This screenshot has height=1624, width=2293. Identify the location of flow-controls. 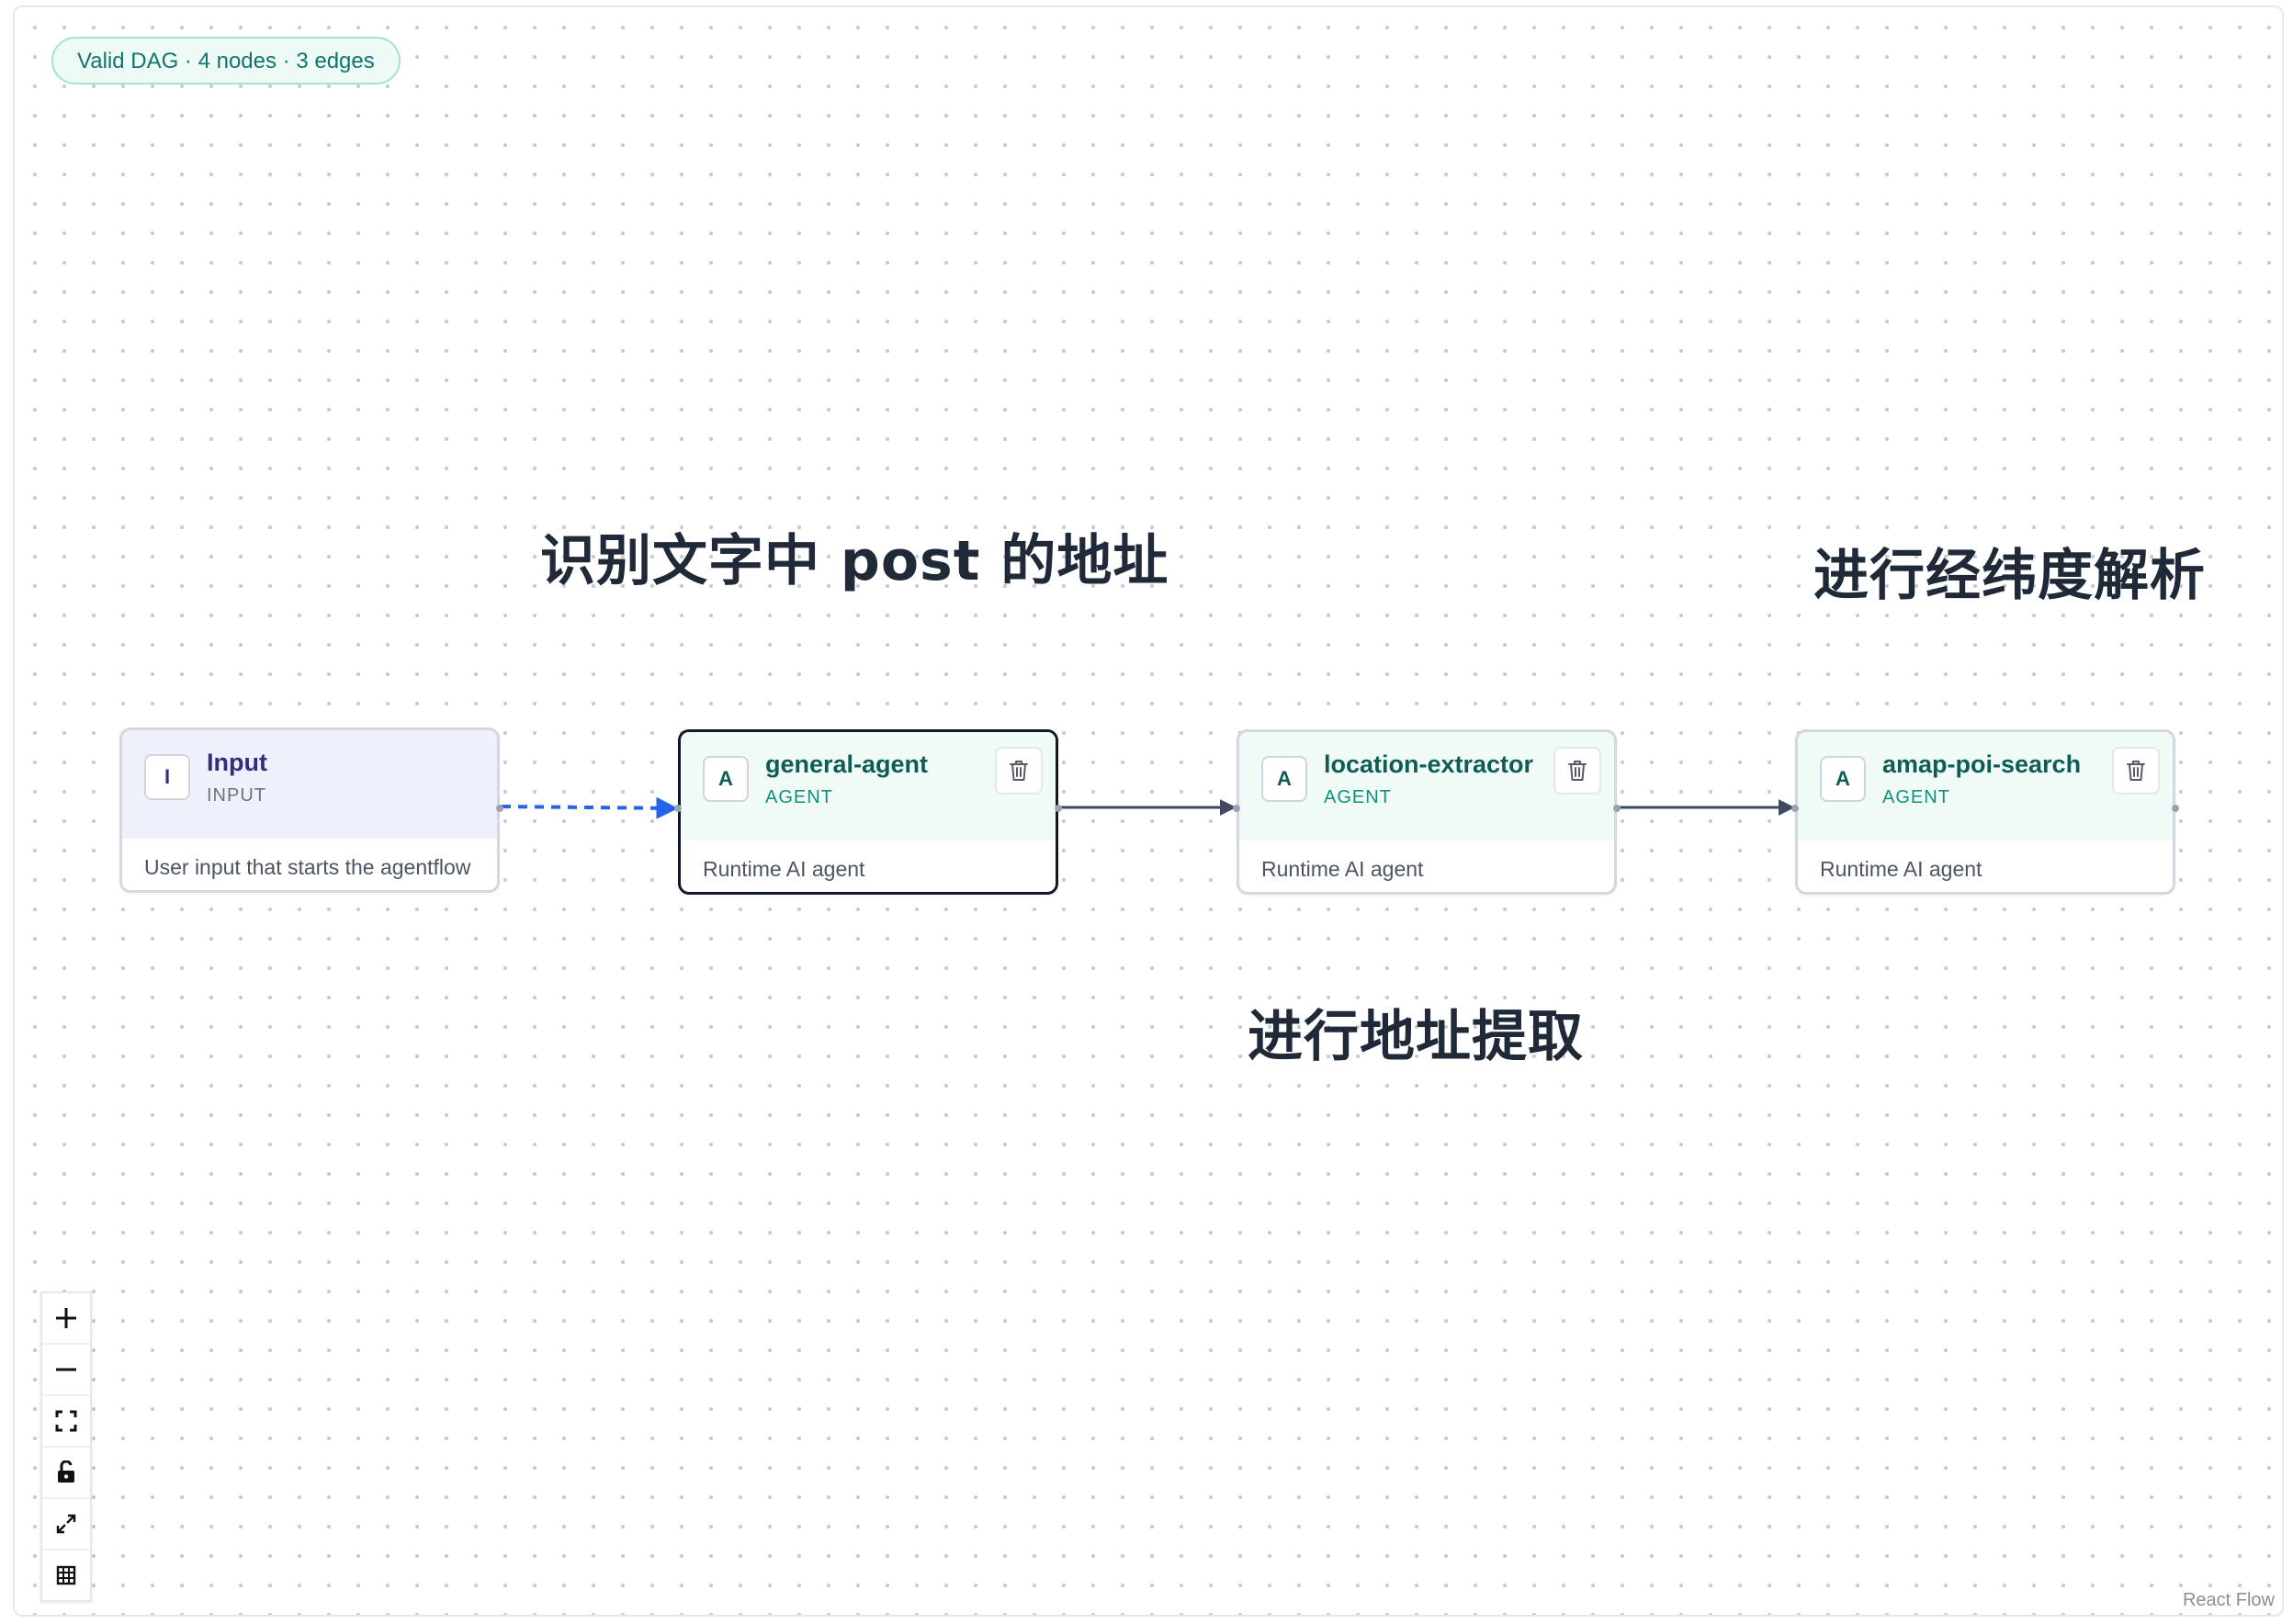
(66, 1446).